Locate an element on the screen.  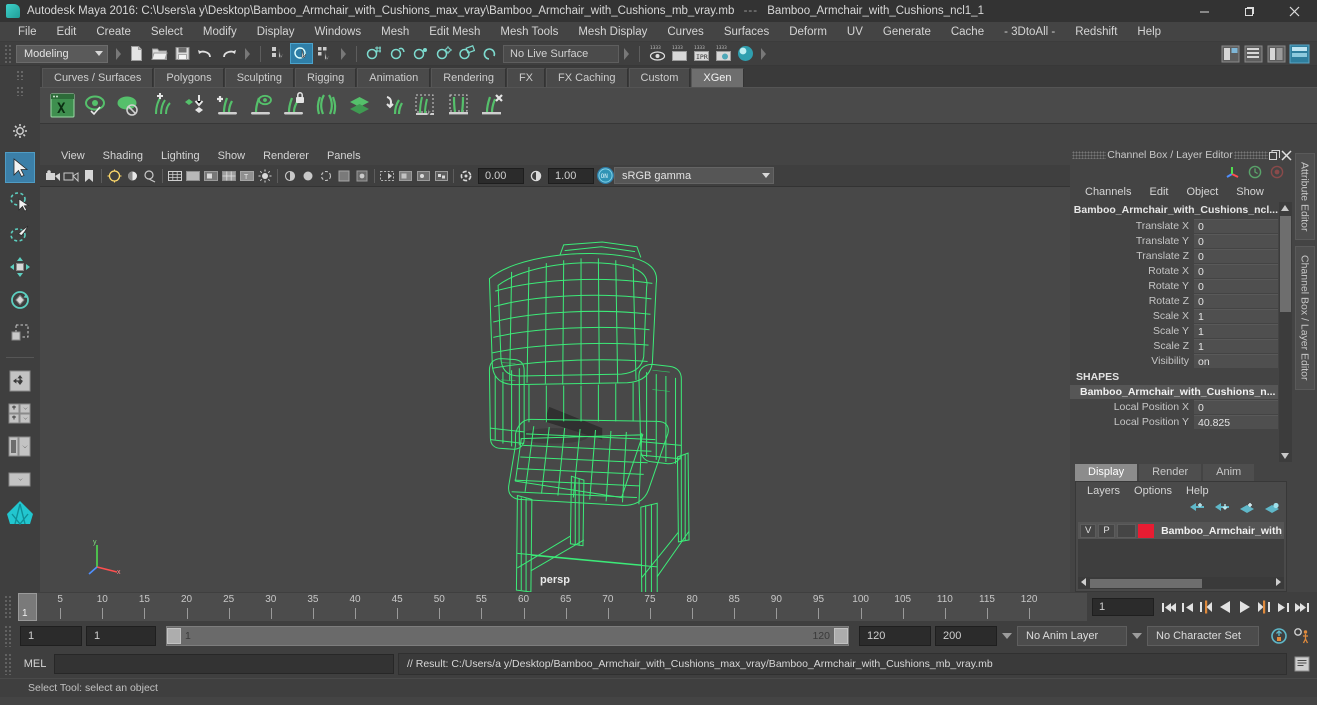
viewport-menu-lighting: Lighting is located at coordinates (180, 156).